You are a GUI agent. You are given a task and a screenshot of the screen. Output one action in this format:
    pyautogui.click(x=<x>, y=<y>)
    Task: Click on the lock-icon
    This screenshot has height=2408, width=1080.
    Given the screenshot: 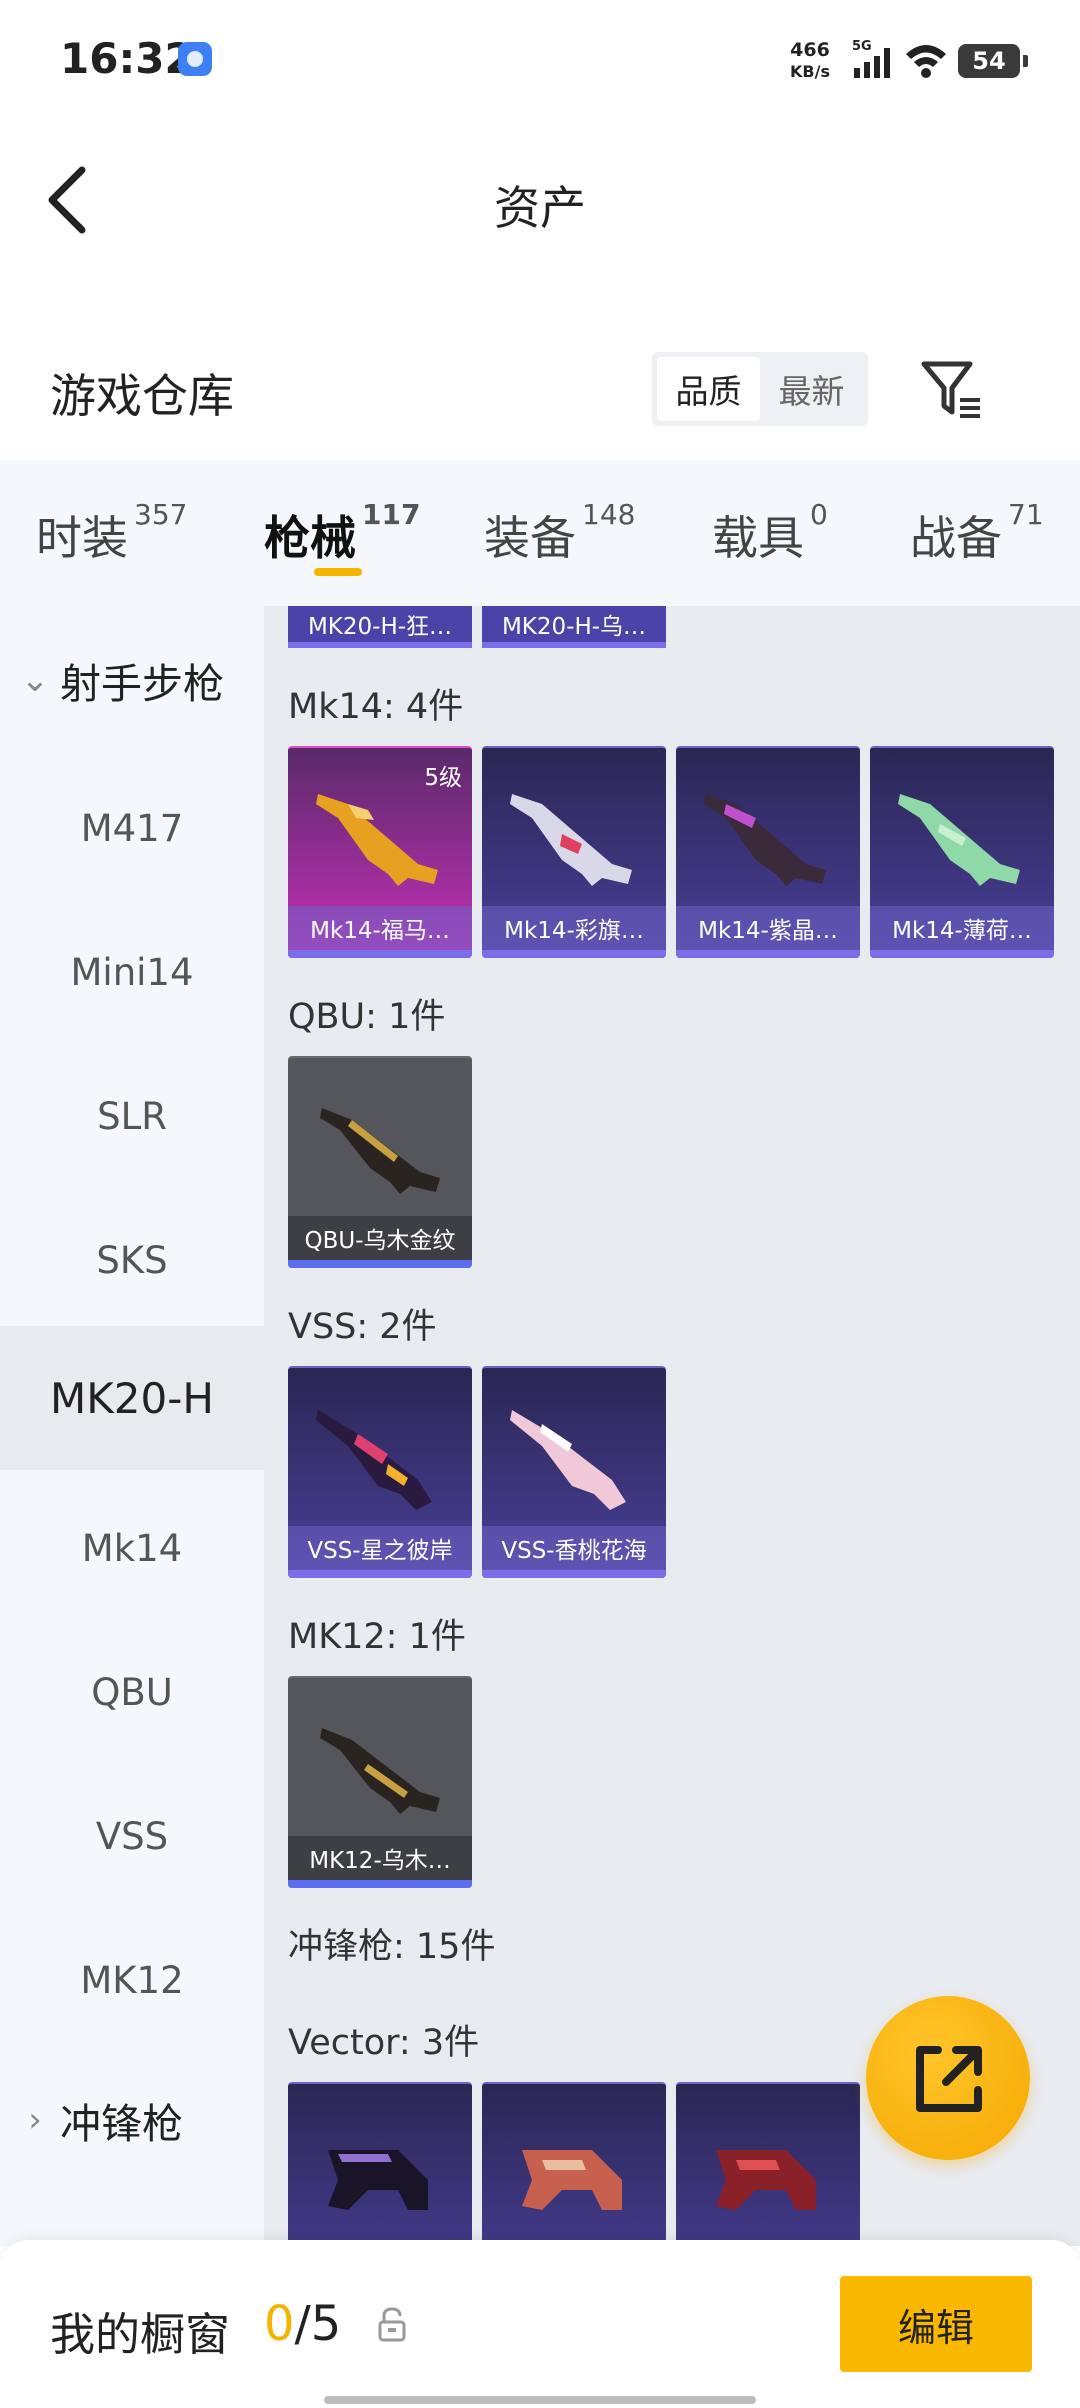 What is the action you would take?
    pyautogui.click(x=392, y=2324)
    